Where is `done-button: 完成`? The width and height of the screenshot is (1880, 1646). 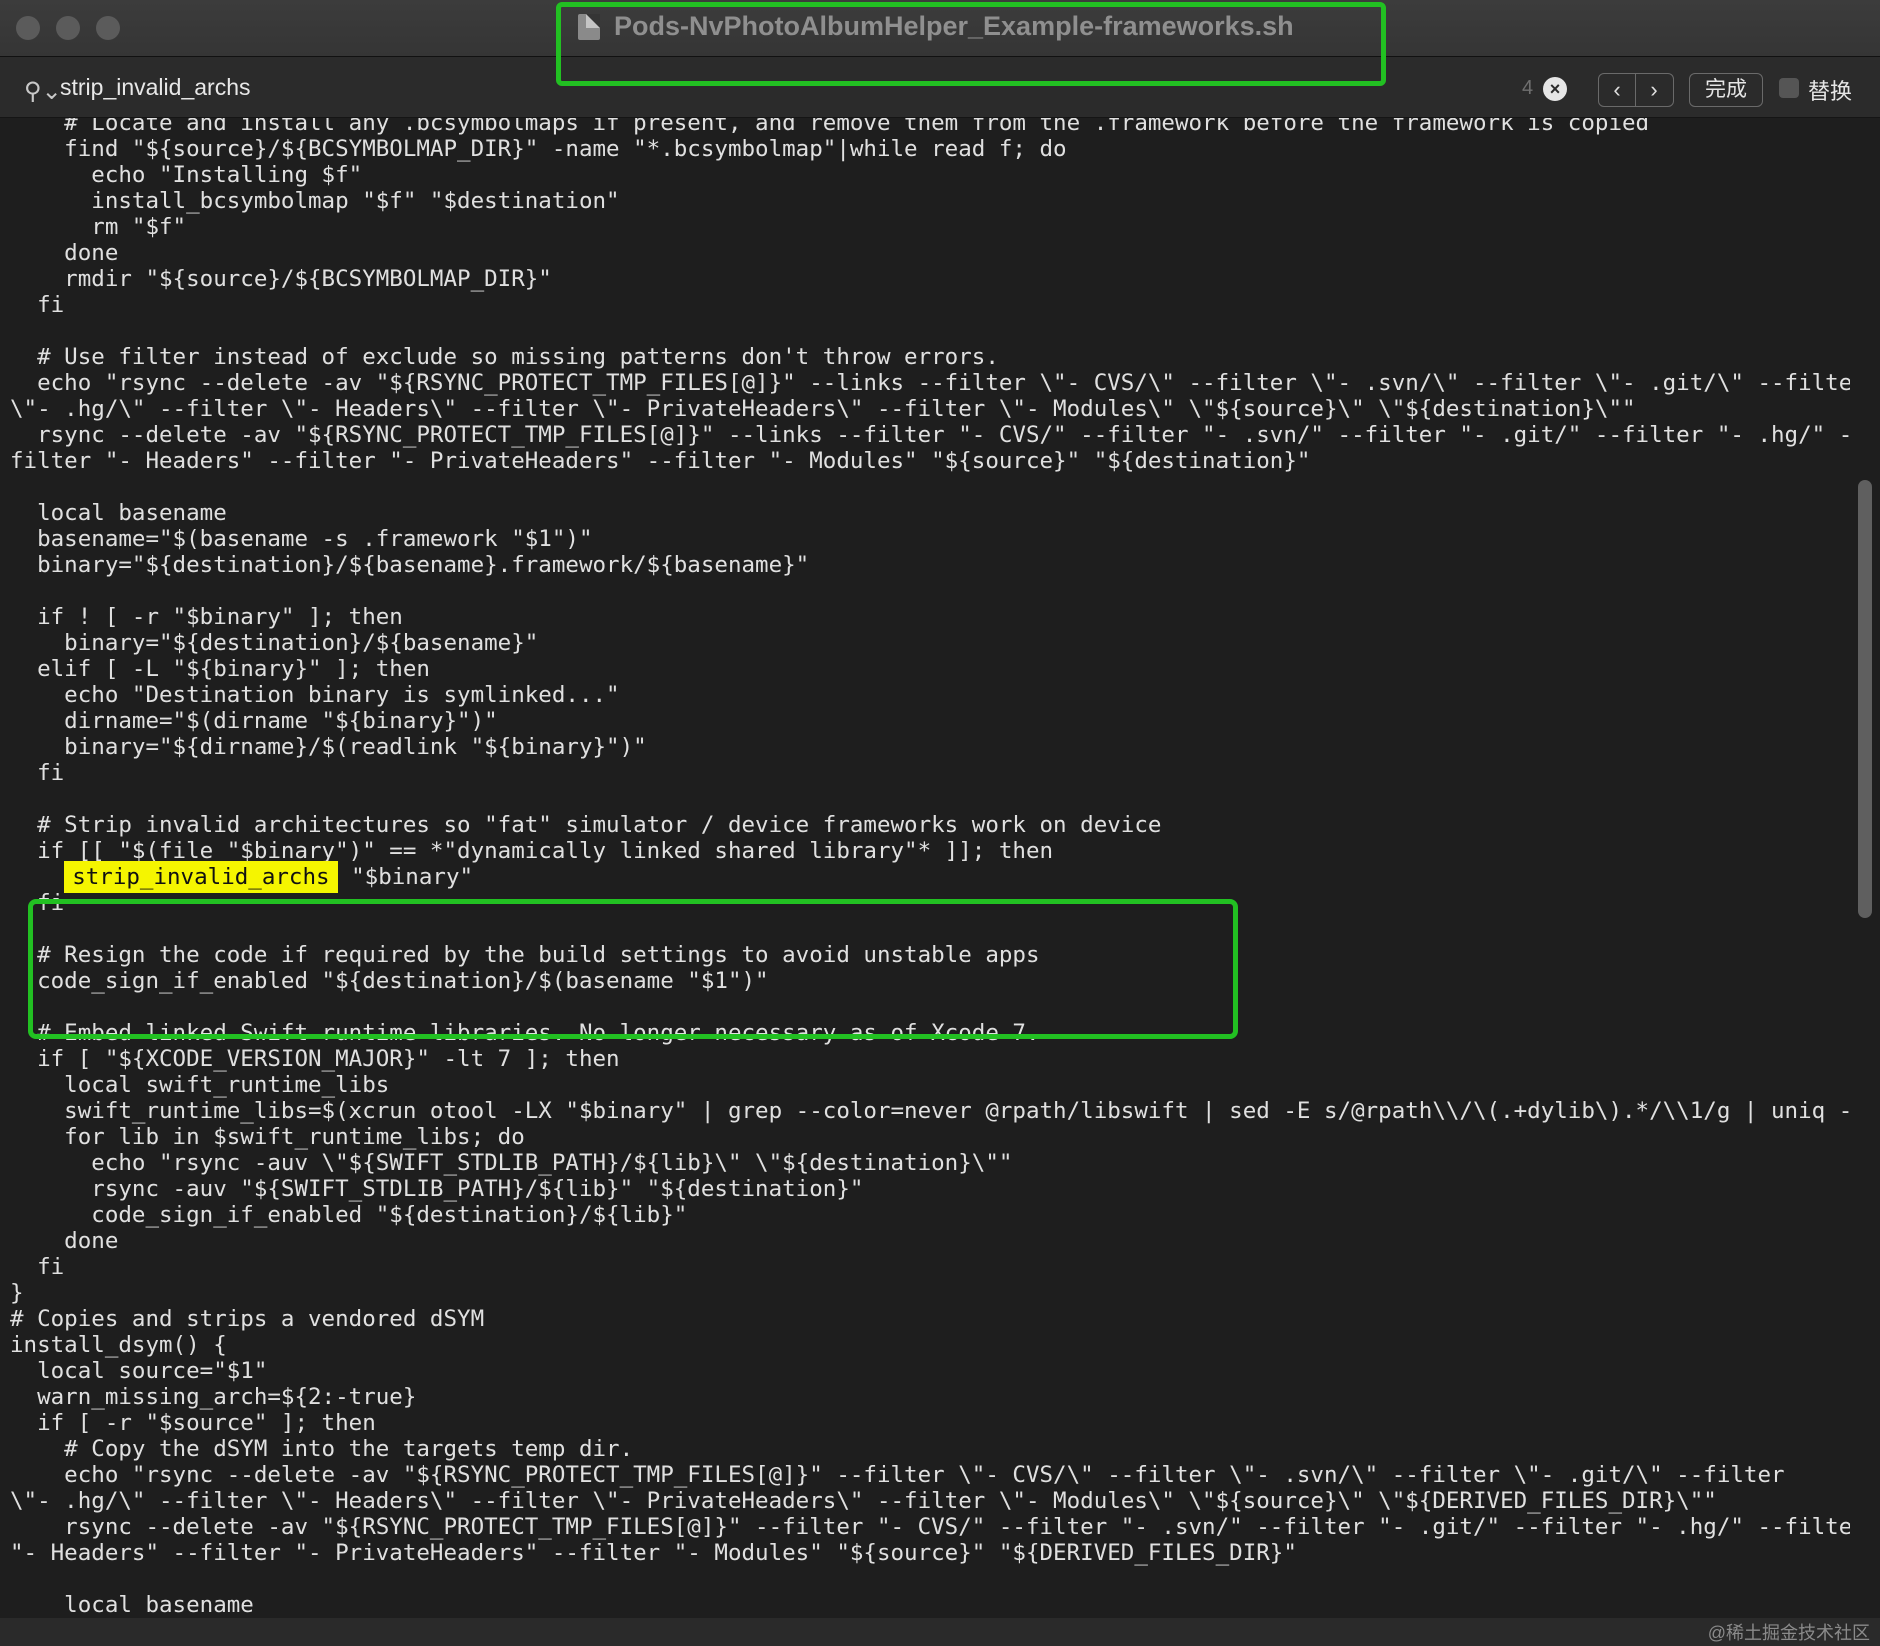 done-button: 完成 is located at coordinates (1726, 90).